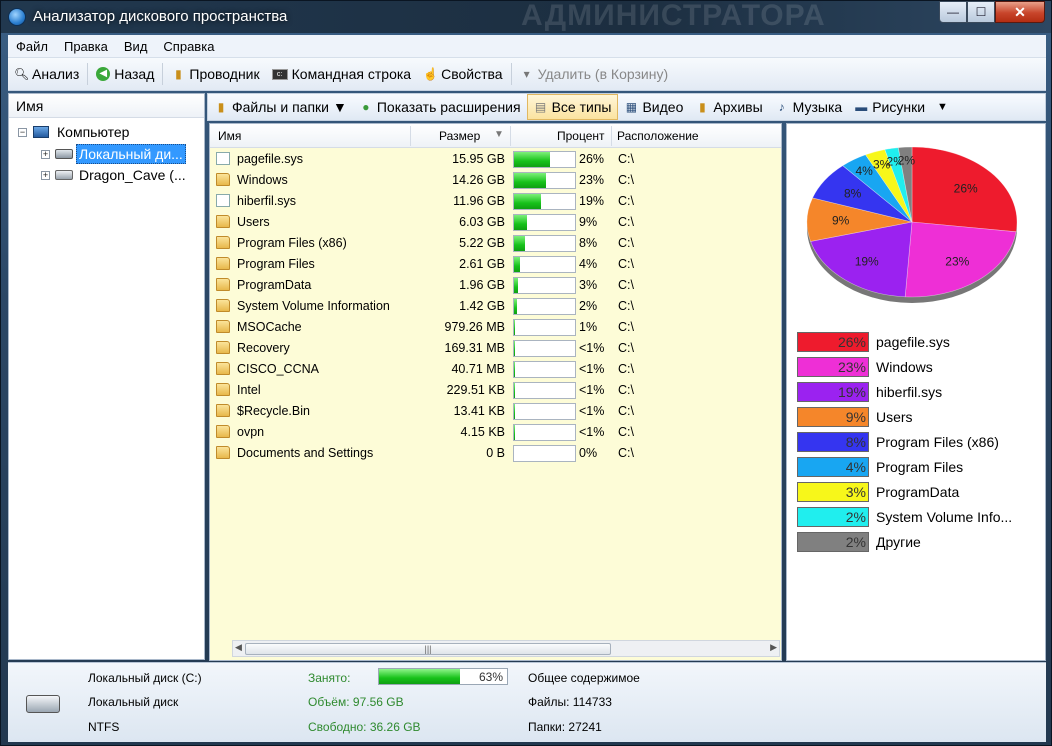 The height and width of the screenshot is (746, 1052). I want to click on table-row: ovpn 4.15 KB <1% C:\, so click(495, 432).